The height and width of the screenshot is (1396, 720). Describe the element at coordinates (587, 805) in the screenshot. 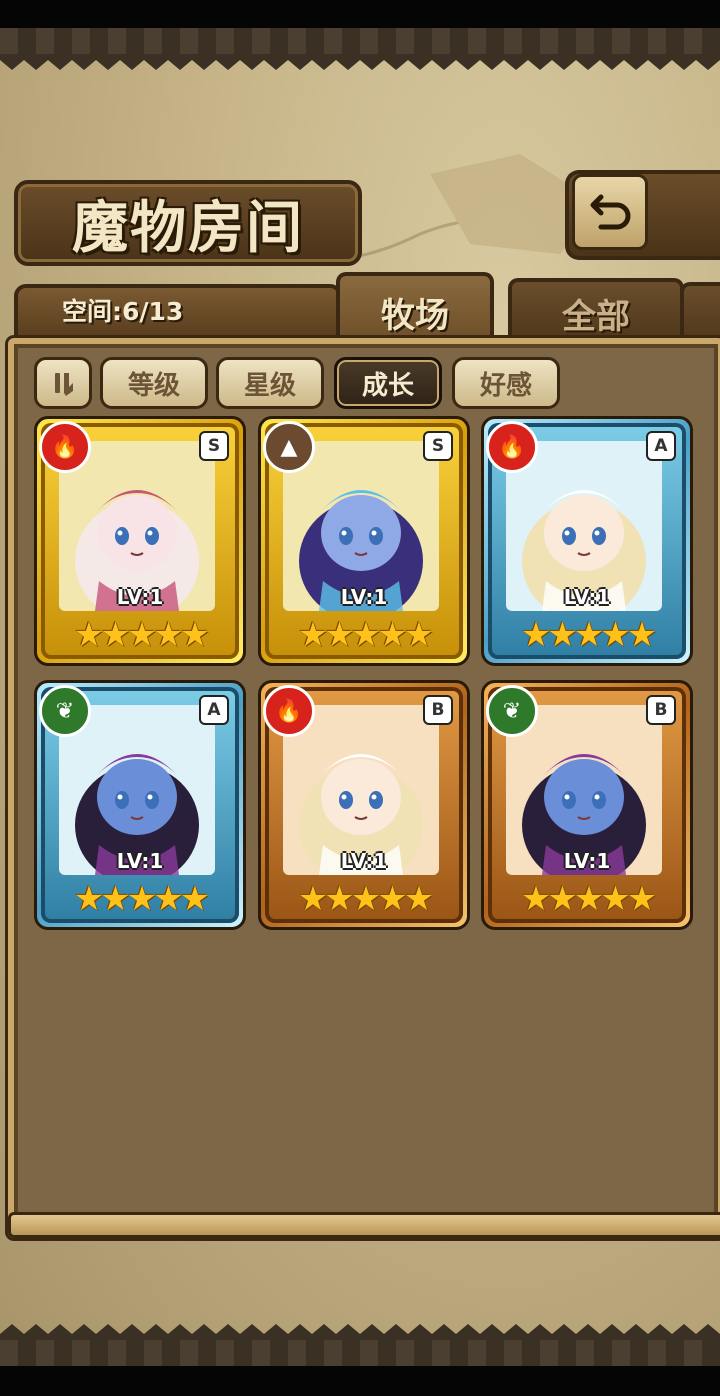

I see `monster-card: ❦ B LV:1 ★★★★★` at that location.